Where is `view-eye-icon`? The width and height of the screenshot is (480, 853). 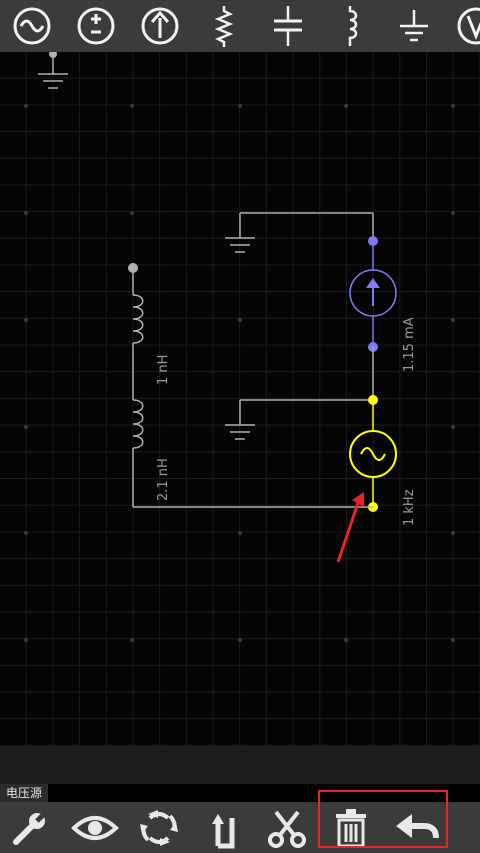 view-eye-icon is located at coordinates (95, 828).